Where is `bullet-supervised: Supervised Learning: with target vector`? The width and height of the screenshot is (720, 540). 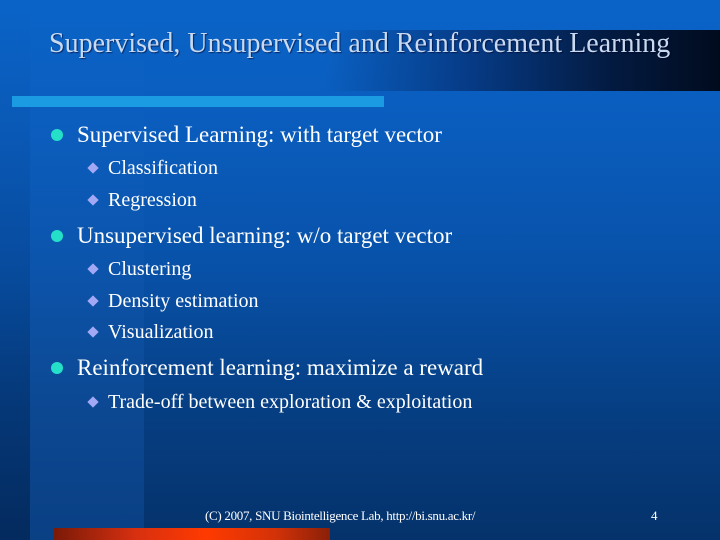 bullet-supervised: Supervised Learning: with target vector is located at coordinates (259, 134).